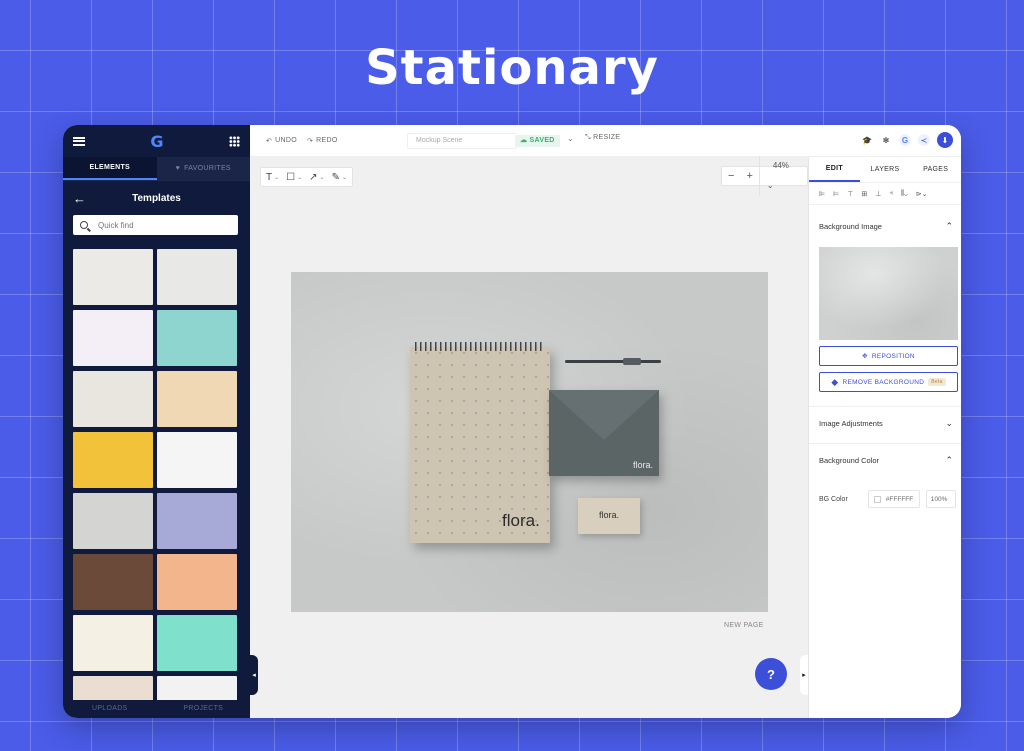  Describe the element at coordinates (525, 140) in the screenshot. I see `cloud-check-icon: ☁` at that location.